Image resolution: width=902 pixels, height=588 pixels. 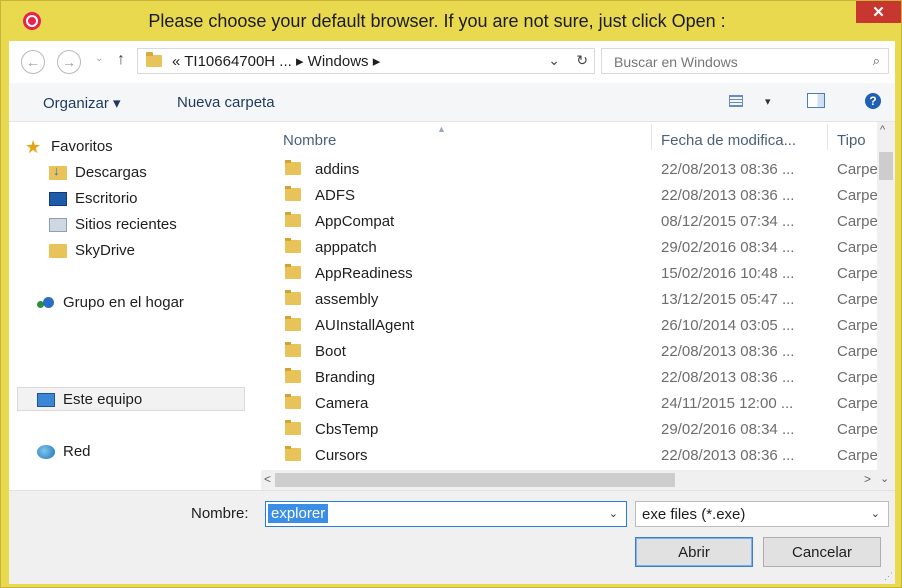 I want to click on address-bar: « TI10664700H ... ▸ Windows ▸ ⌄ ↻, so click(x=366, y=61).